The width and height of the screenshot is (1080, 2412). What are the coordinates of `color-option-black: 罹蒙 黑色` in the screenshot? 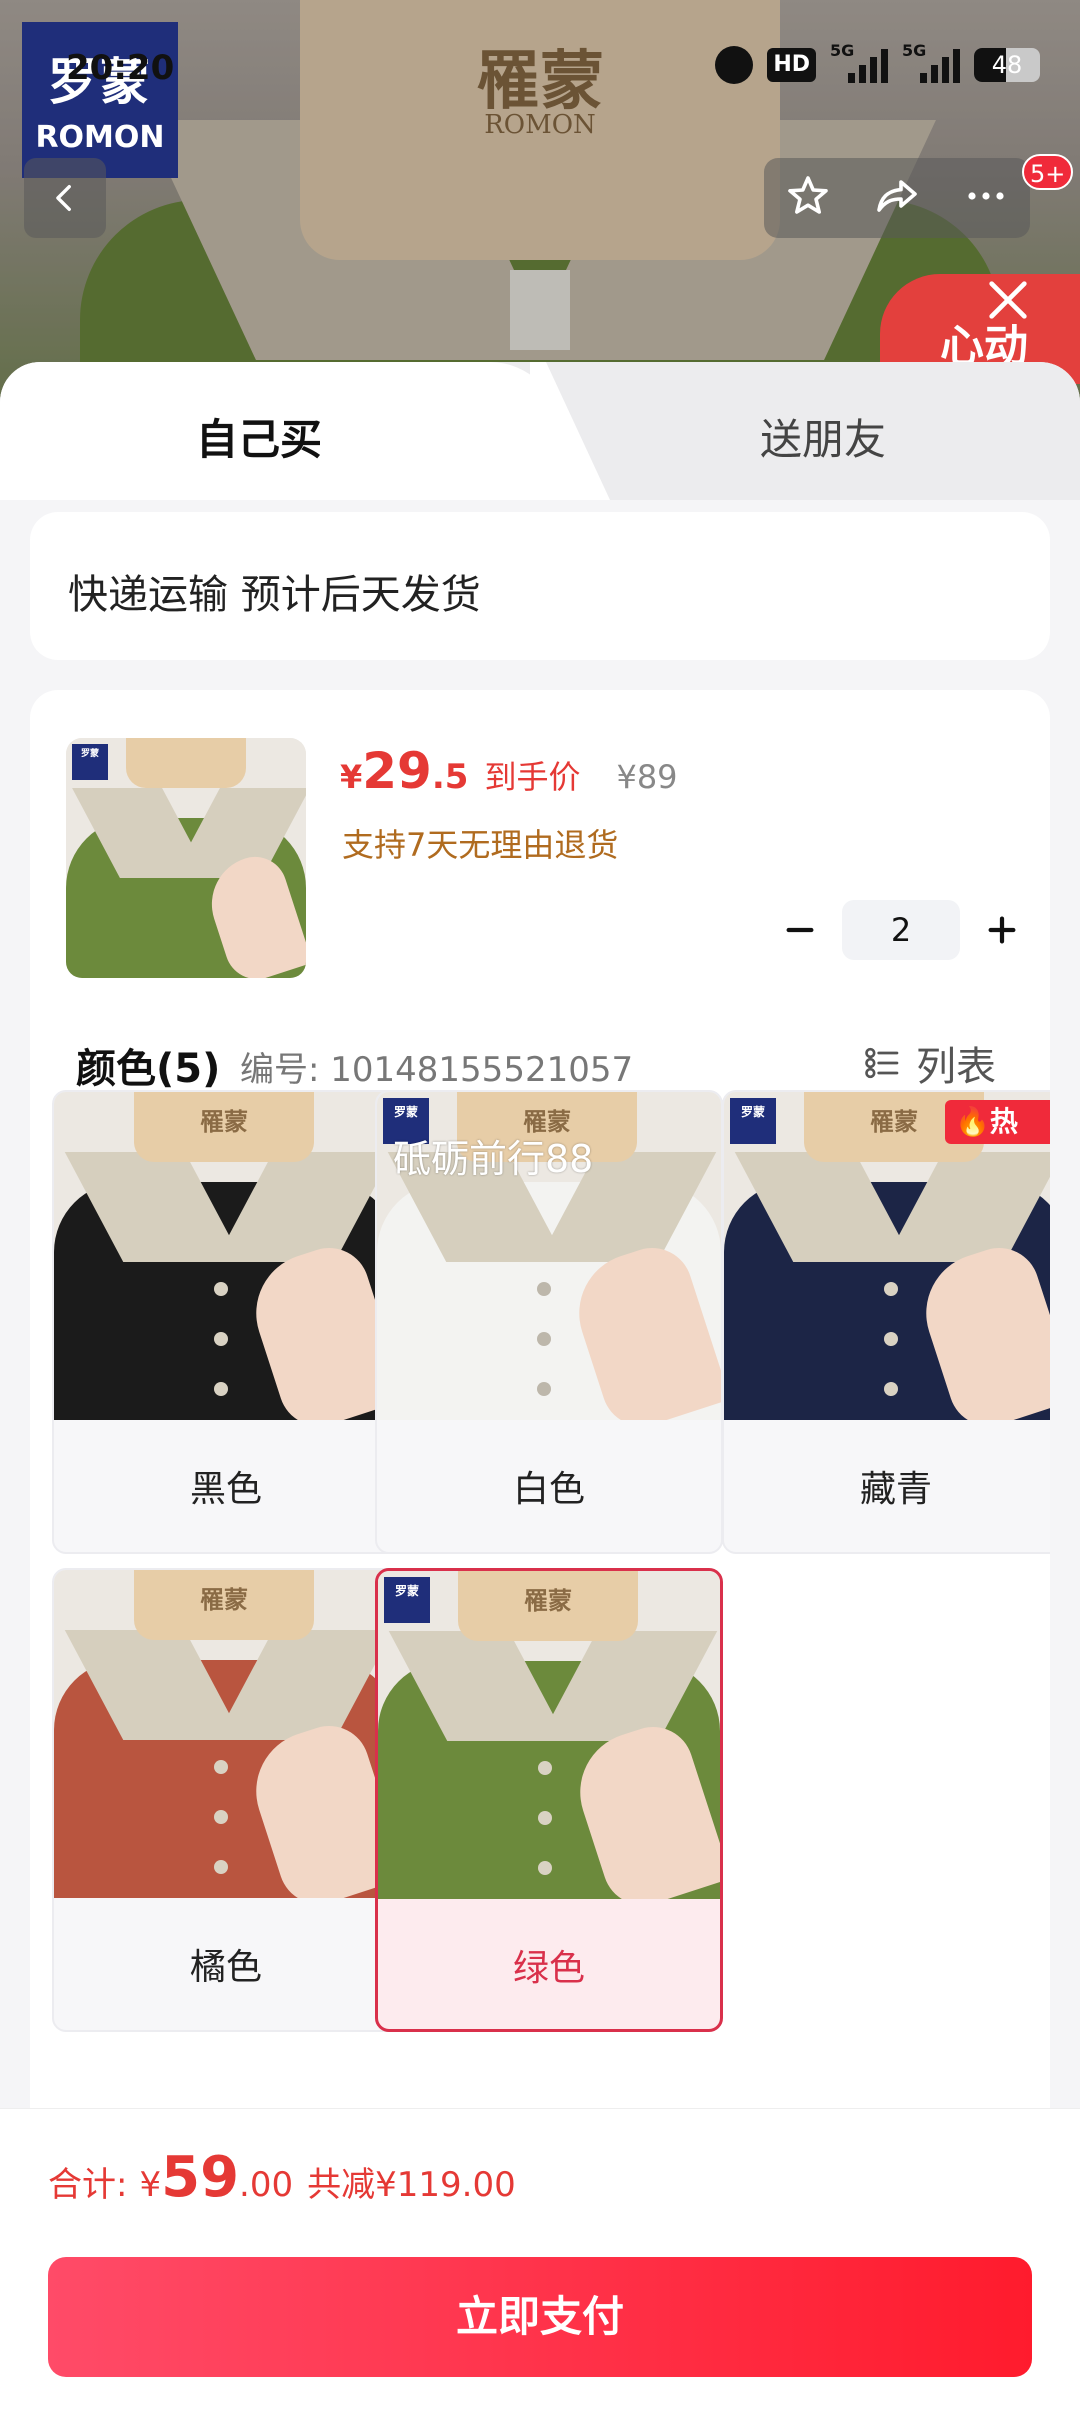 It's located at (226, 1322).